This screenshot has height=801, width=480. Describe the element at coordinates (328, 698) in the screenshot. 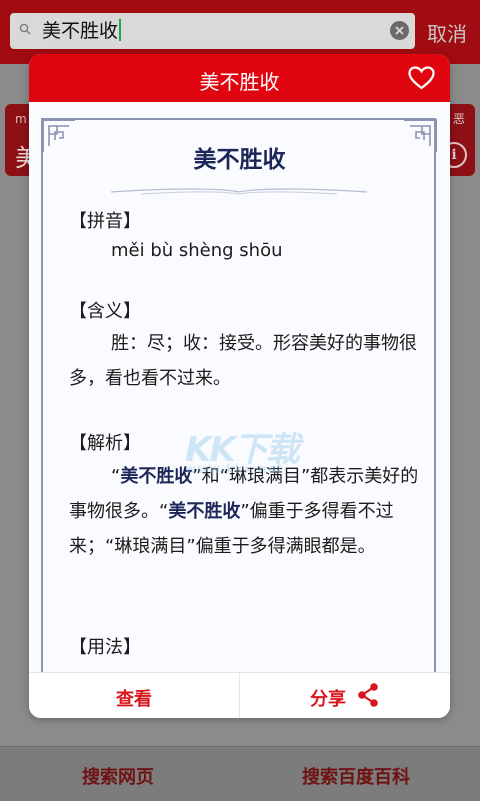

I see `share-button: 分享` at that location.